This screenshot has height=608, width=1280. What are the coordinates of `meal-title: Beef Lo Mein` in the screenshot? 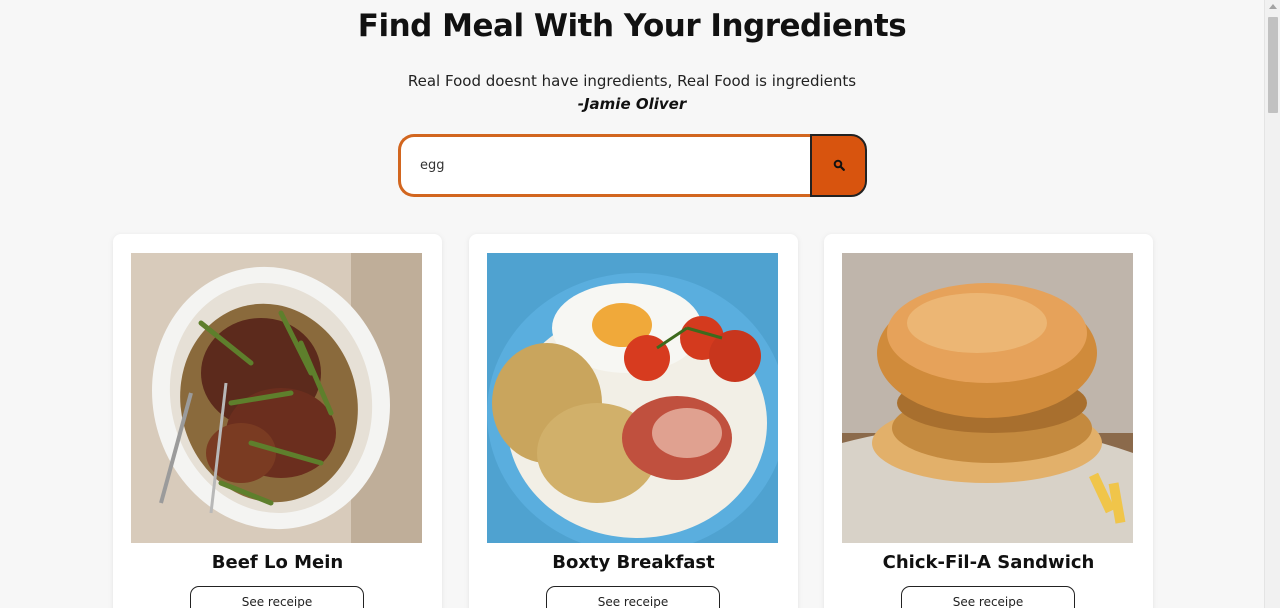 It's located at (277, 562).